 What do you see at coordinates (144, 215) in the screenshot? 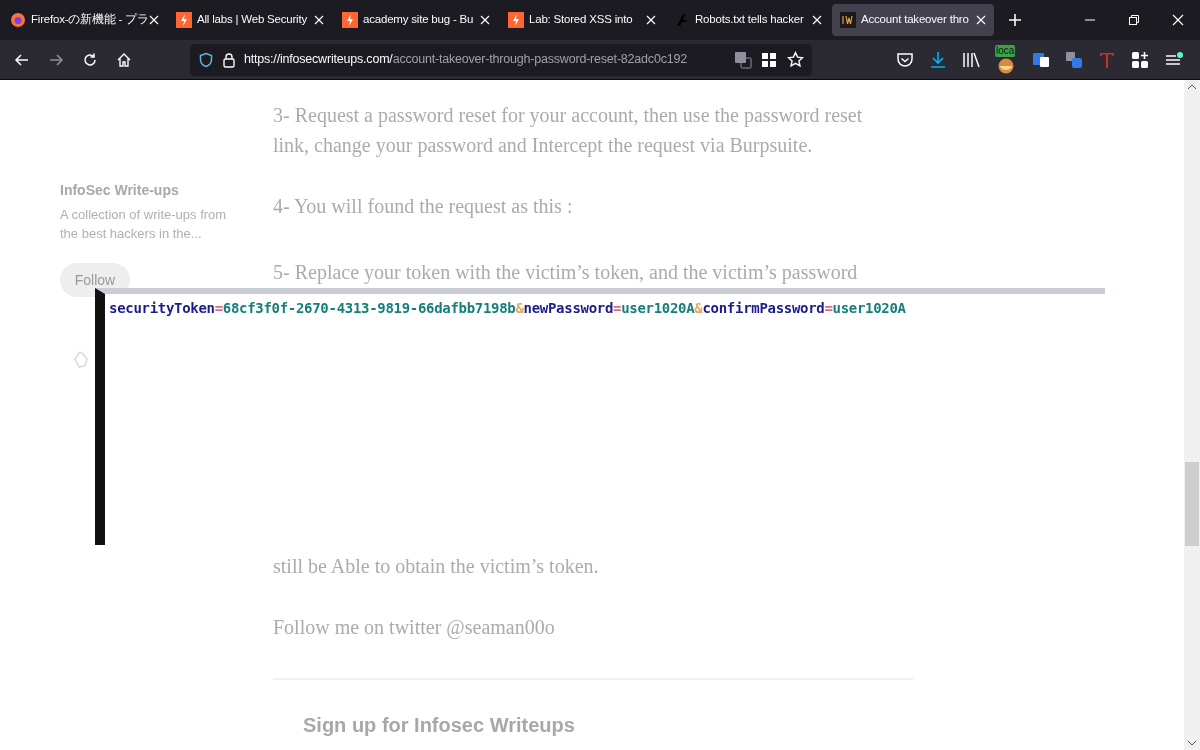
I see `publication-description: A collection of write-ups from` at bounding box center [144, 215].